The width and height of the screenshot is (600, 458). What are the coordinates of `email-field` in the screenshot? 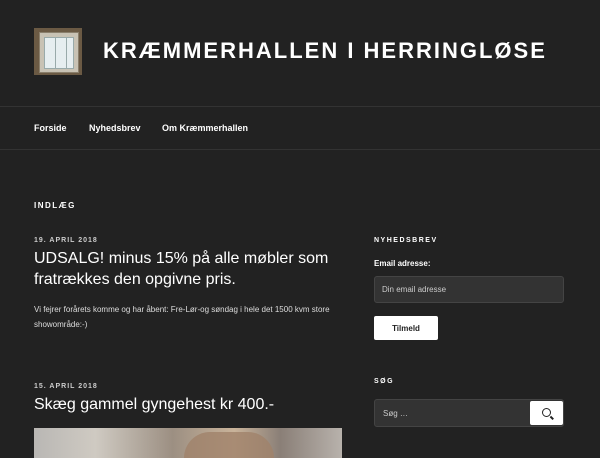 It's located at (469, 289).